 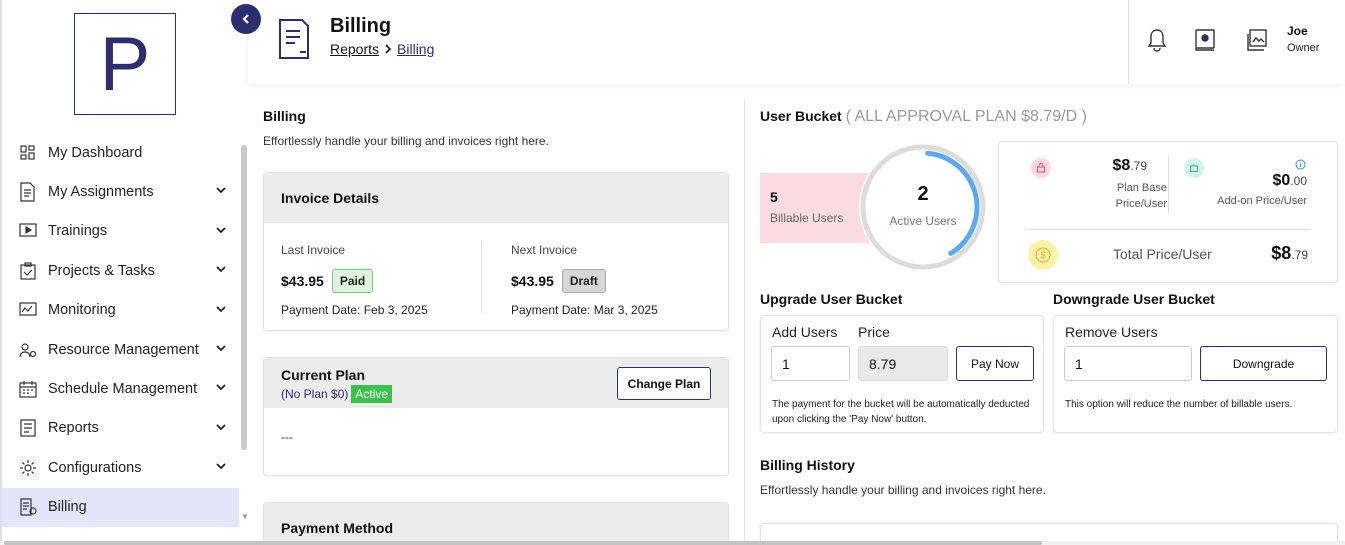 I want to click on addon-price-dec: .00, so click(x=1298, y=181).